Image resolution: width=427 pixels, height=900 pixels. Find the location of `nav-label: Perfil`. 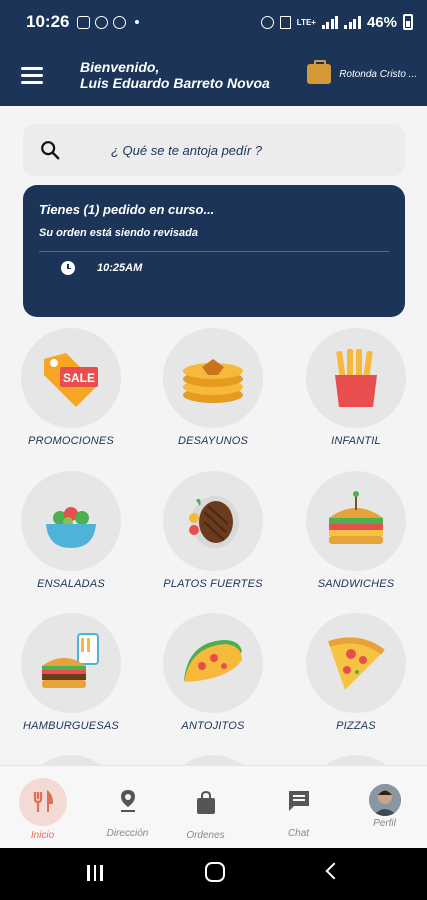

nav-label: Perfil is located at coordinates (384, 823).